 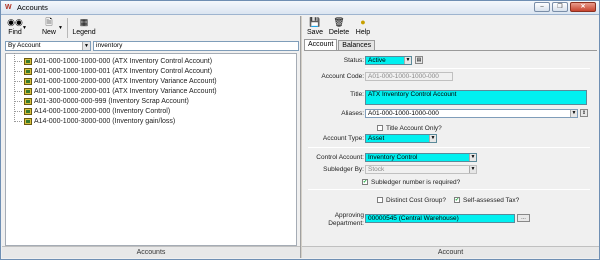 I want to click on legend-button: ▦ Legend, so click(x=84, y=28).